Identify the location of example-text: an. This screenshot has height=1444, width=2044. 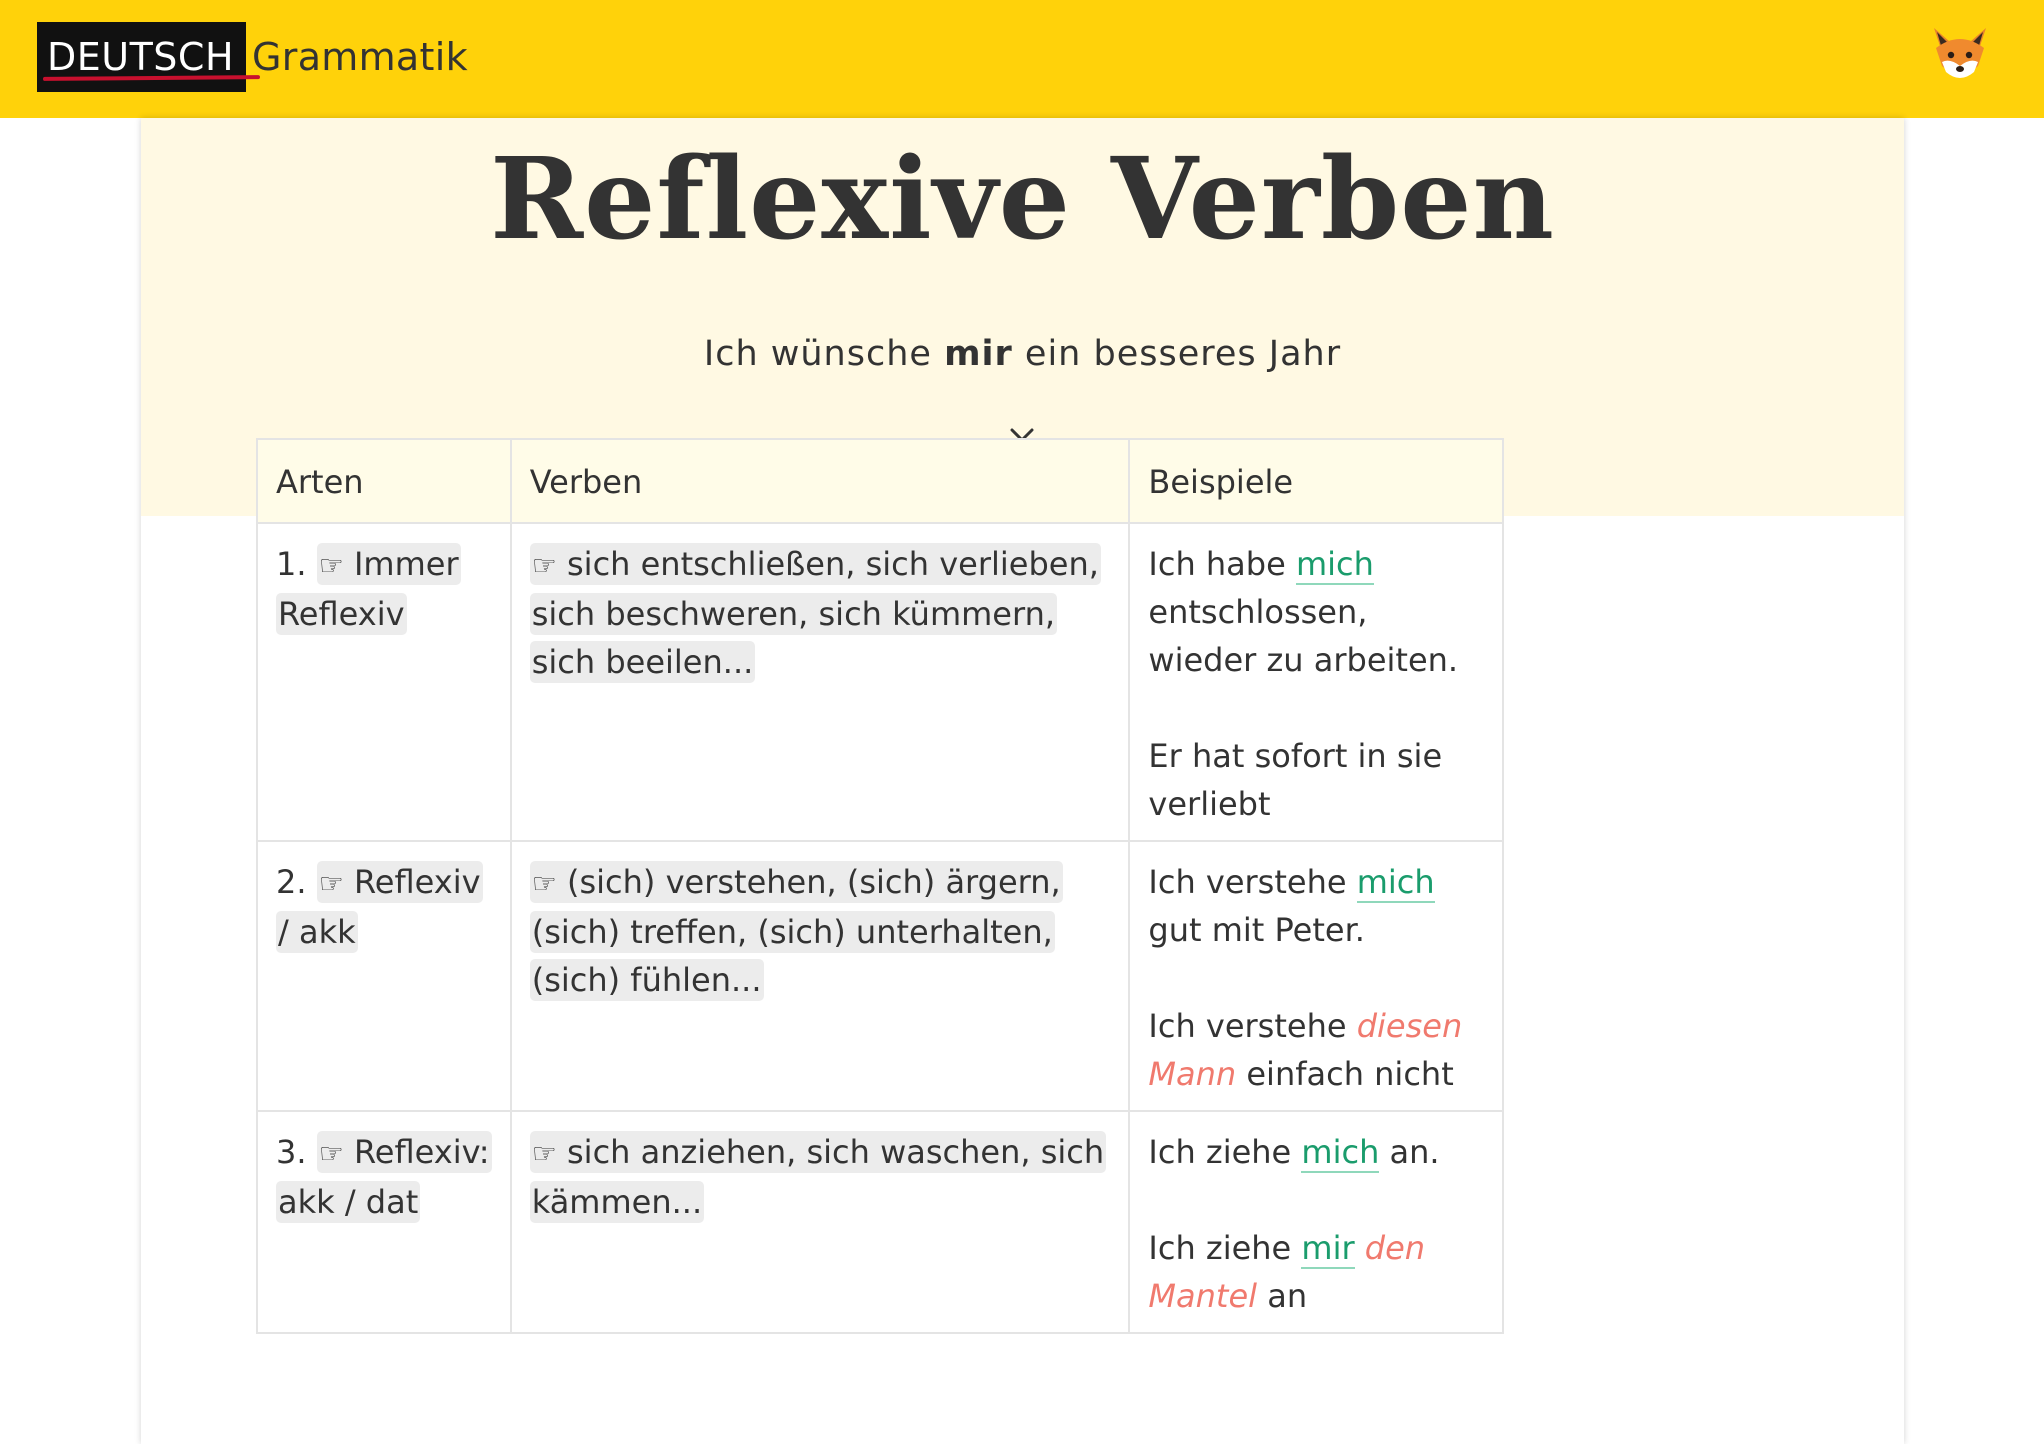
(1282, 1296).